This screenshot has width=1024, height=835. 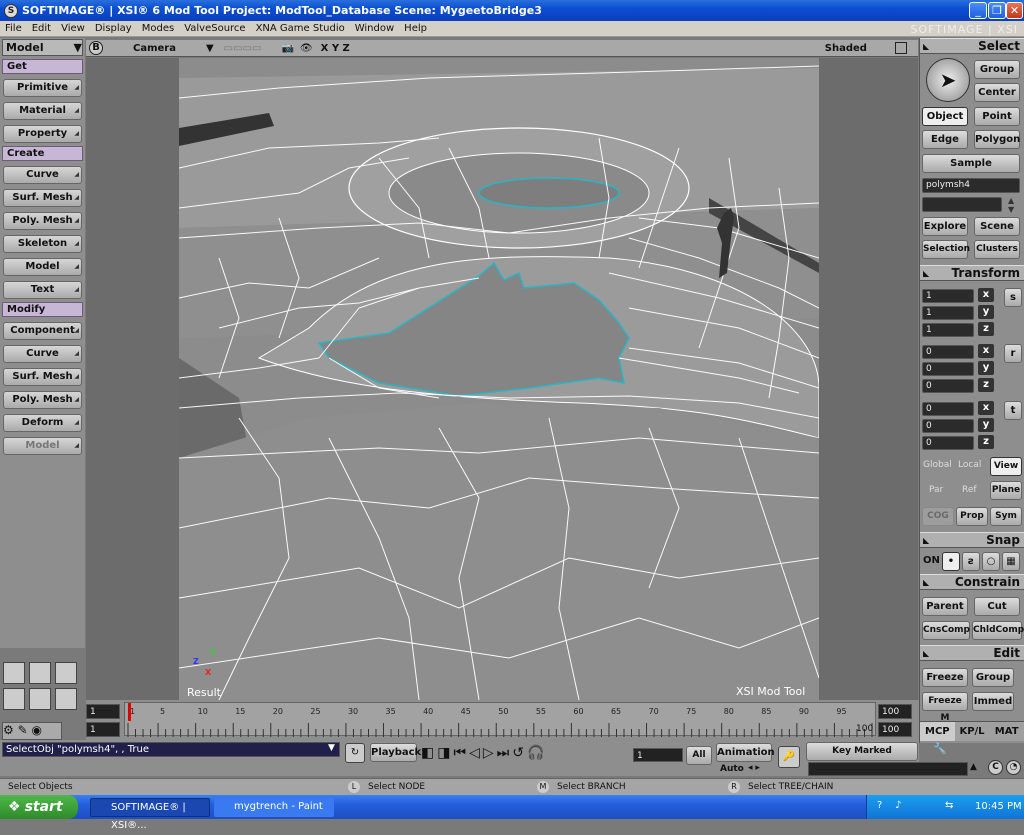 I want to click on translate-z-field: 0, so click(x=948, y=443).